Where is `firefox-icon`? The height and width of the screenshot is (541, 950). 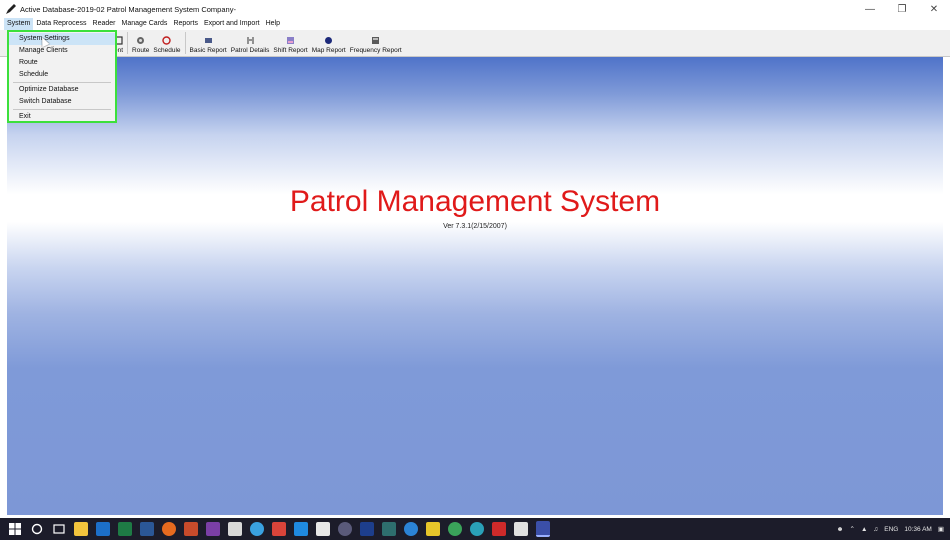
firefox-icon is located at coordinates (169, 529).